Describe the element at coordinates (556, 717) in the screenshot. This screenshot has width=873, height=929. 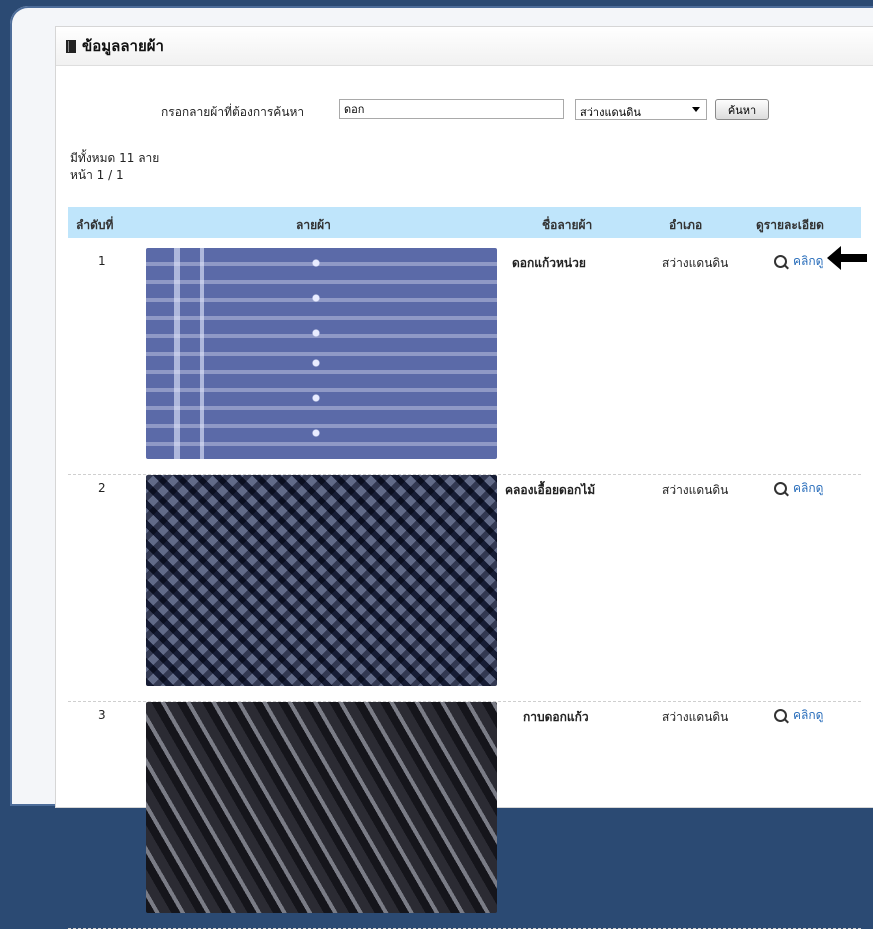
I see `fabric-name: กาบดอกแก้ว` at that location.